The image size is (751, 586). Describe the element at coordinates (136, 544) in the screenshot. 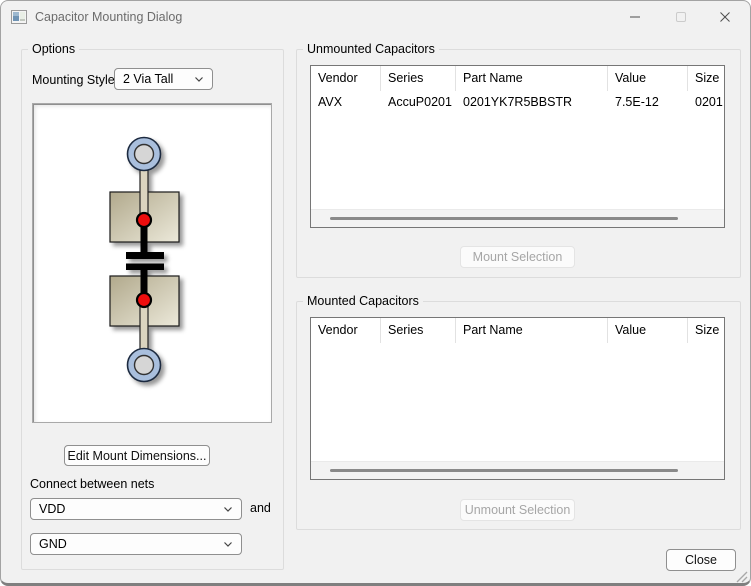

I see `net-bottom-dropdown: GND` at that location.